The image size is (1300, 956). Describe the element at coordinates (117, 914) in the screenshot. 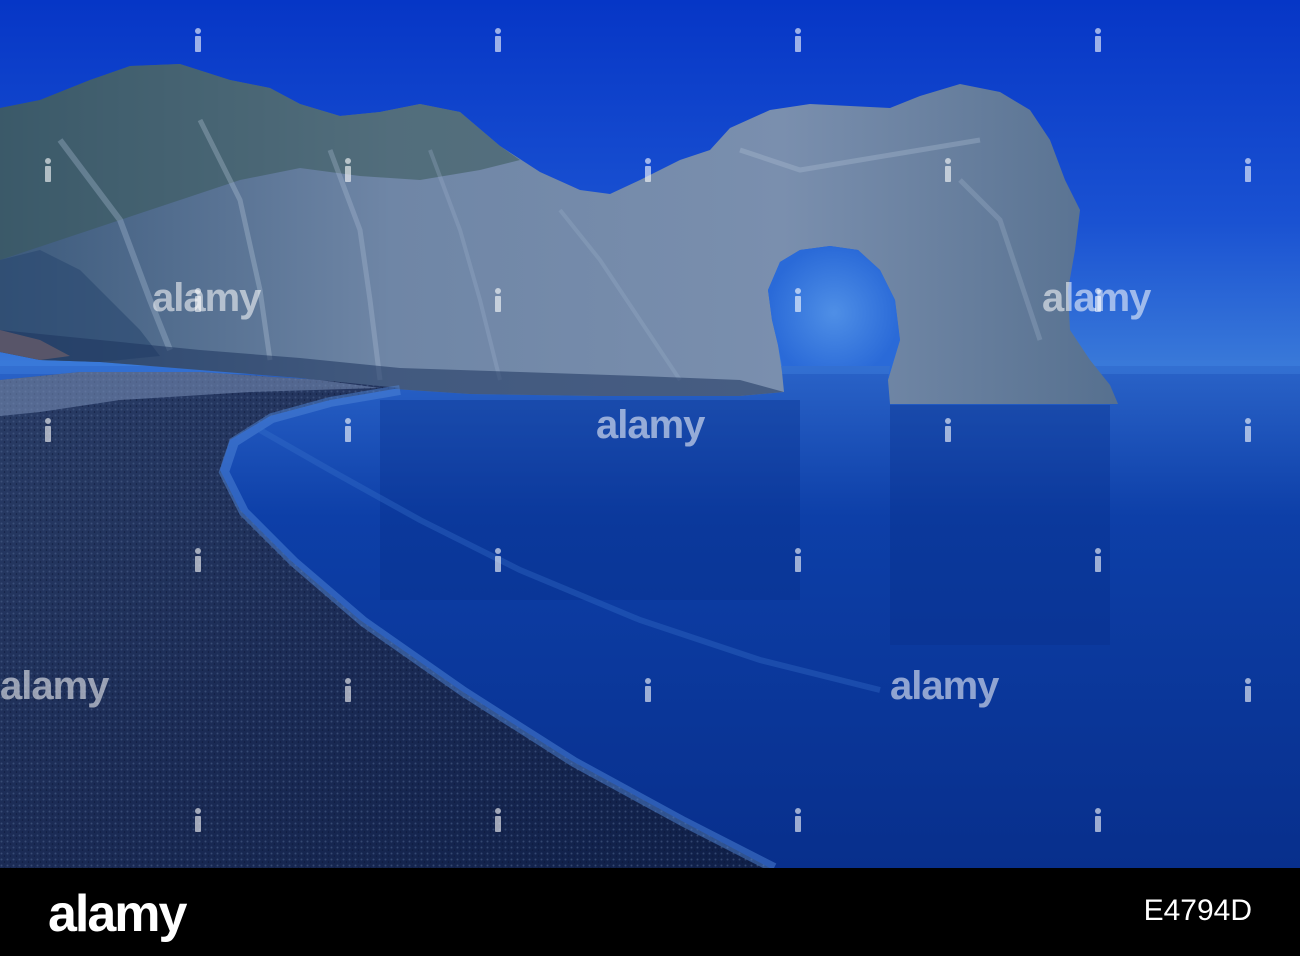

I see `brand-logo: alamy` at that location.